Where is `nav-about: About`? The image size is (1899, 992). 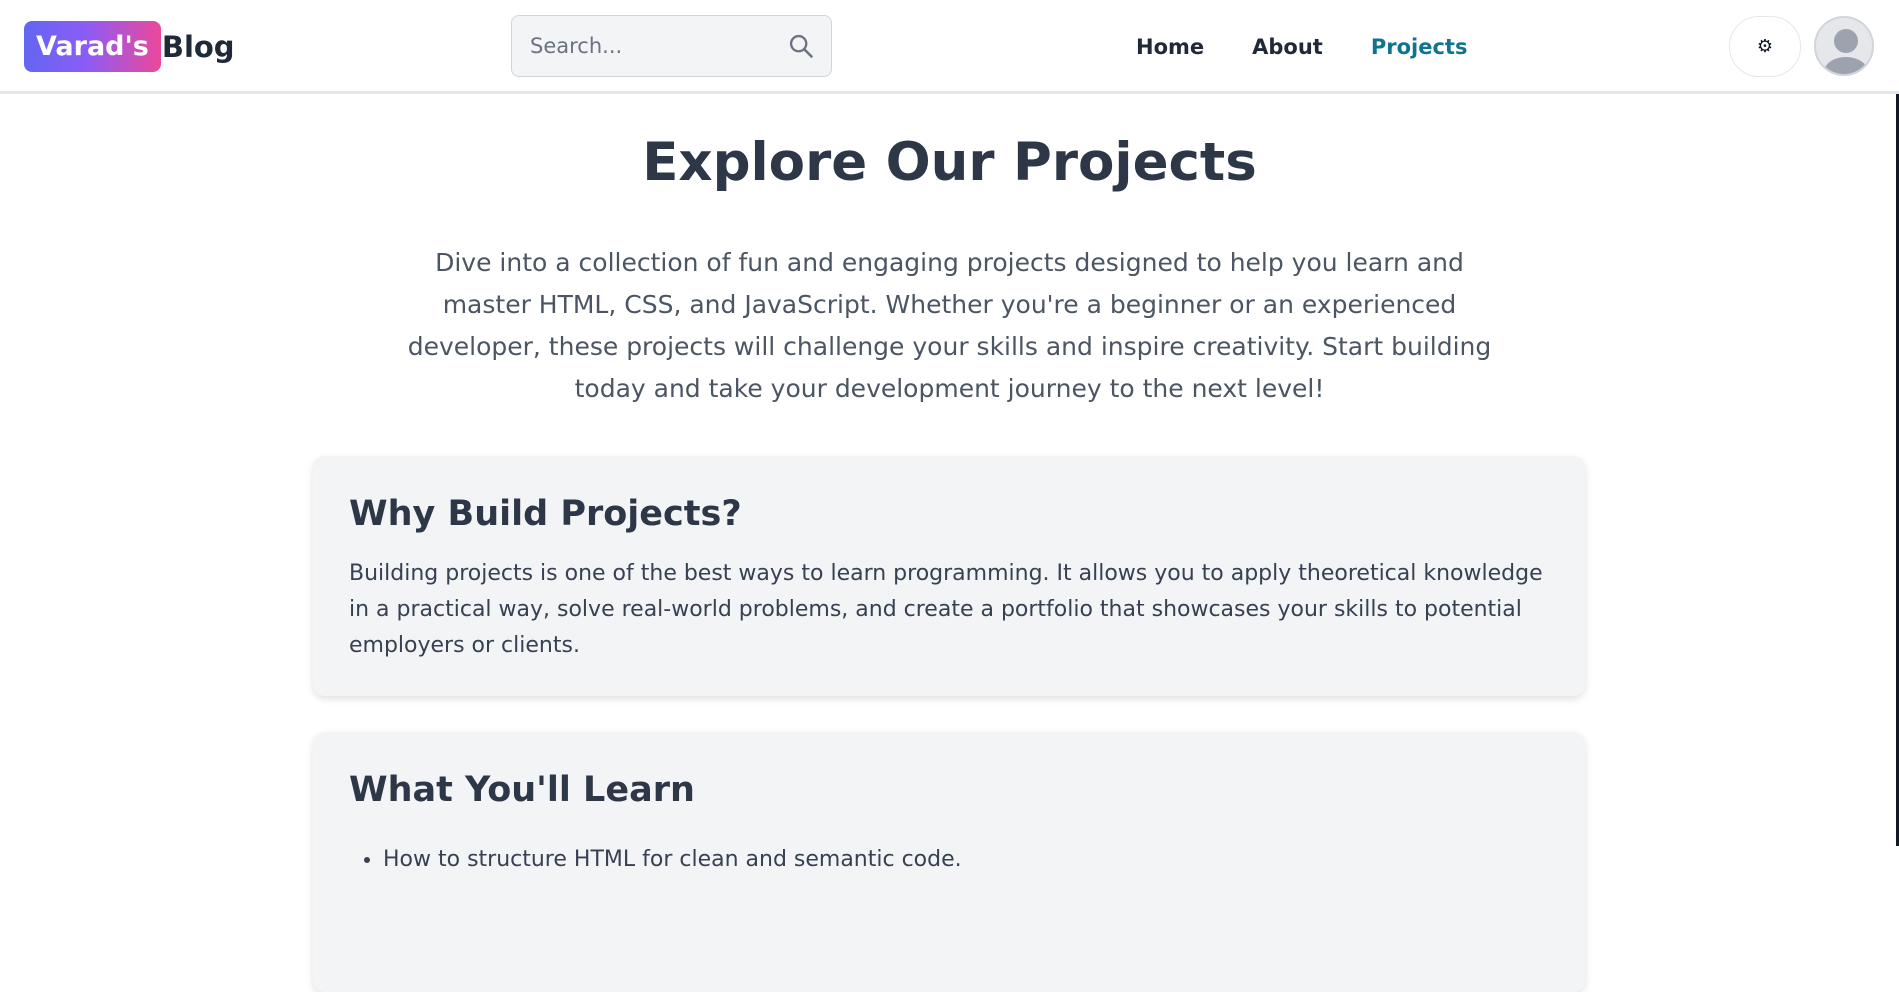 nav-about: About is located at coordinates (1287, 47).